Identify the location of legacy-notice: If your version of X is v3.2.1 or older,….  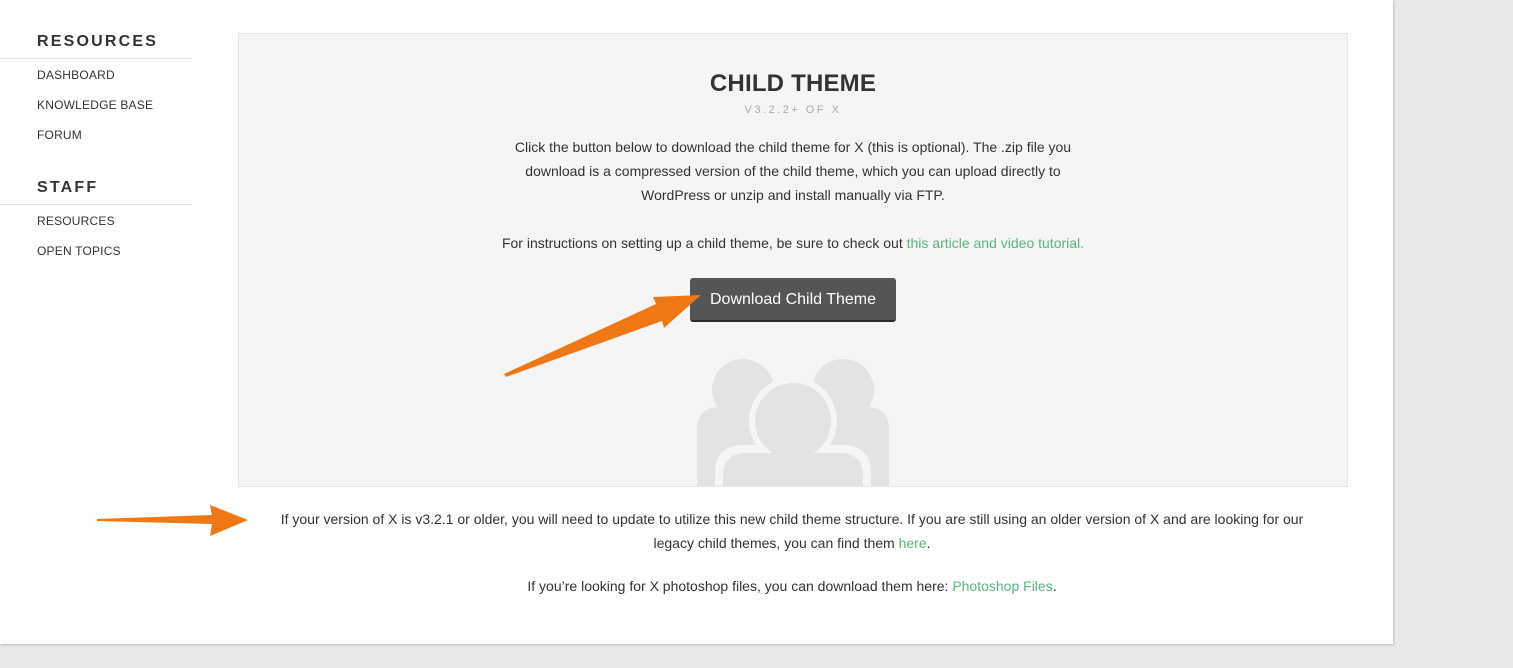
(792, 531).